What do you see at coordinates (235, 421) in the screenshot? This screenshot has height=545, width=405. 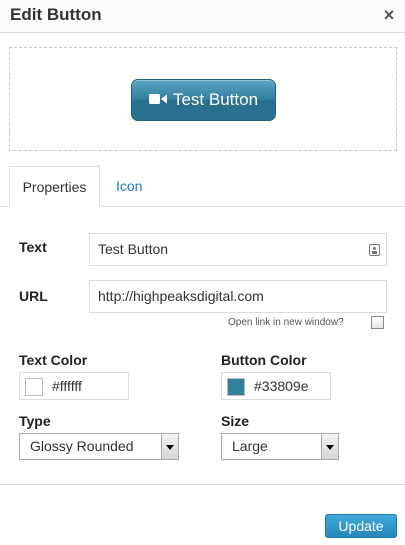 I see `size-label: Size` at bounding box center [235, 421].